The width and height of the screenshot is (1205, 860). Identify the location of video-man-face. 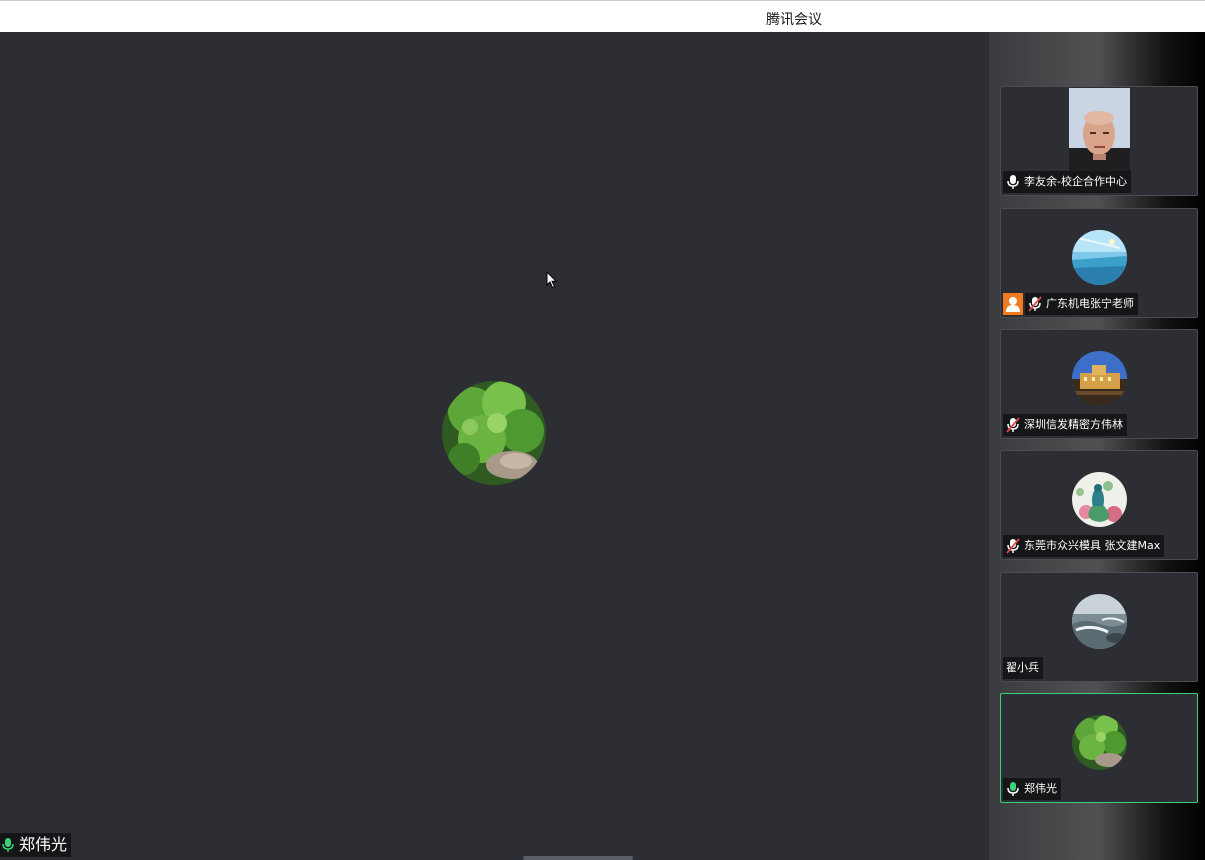
(1099, 135).